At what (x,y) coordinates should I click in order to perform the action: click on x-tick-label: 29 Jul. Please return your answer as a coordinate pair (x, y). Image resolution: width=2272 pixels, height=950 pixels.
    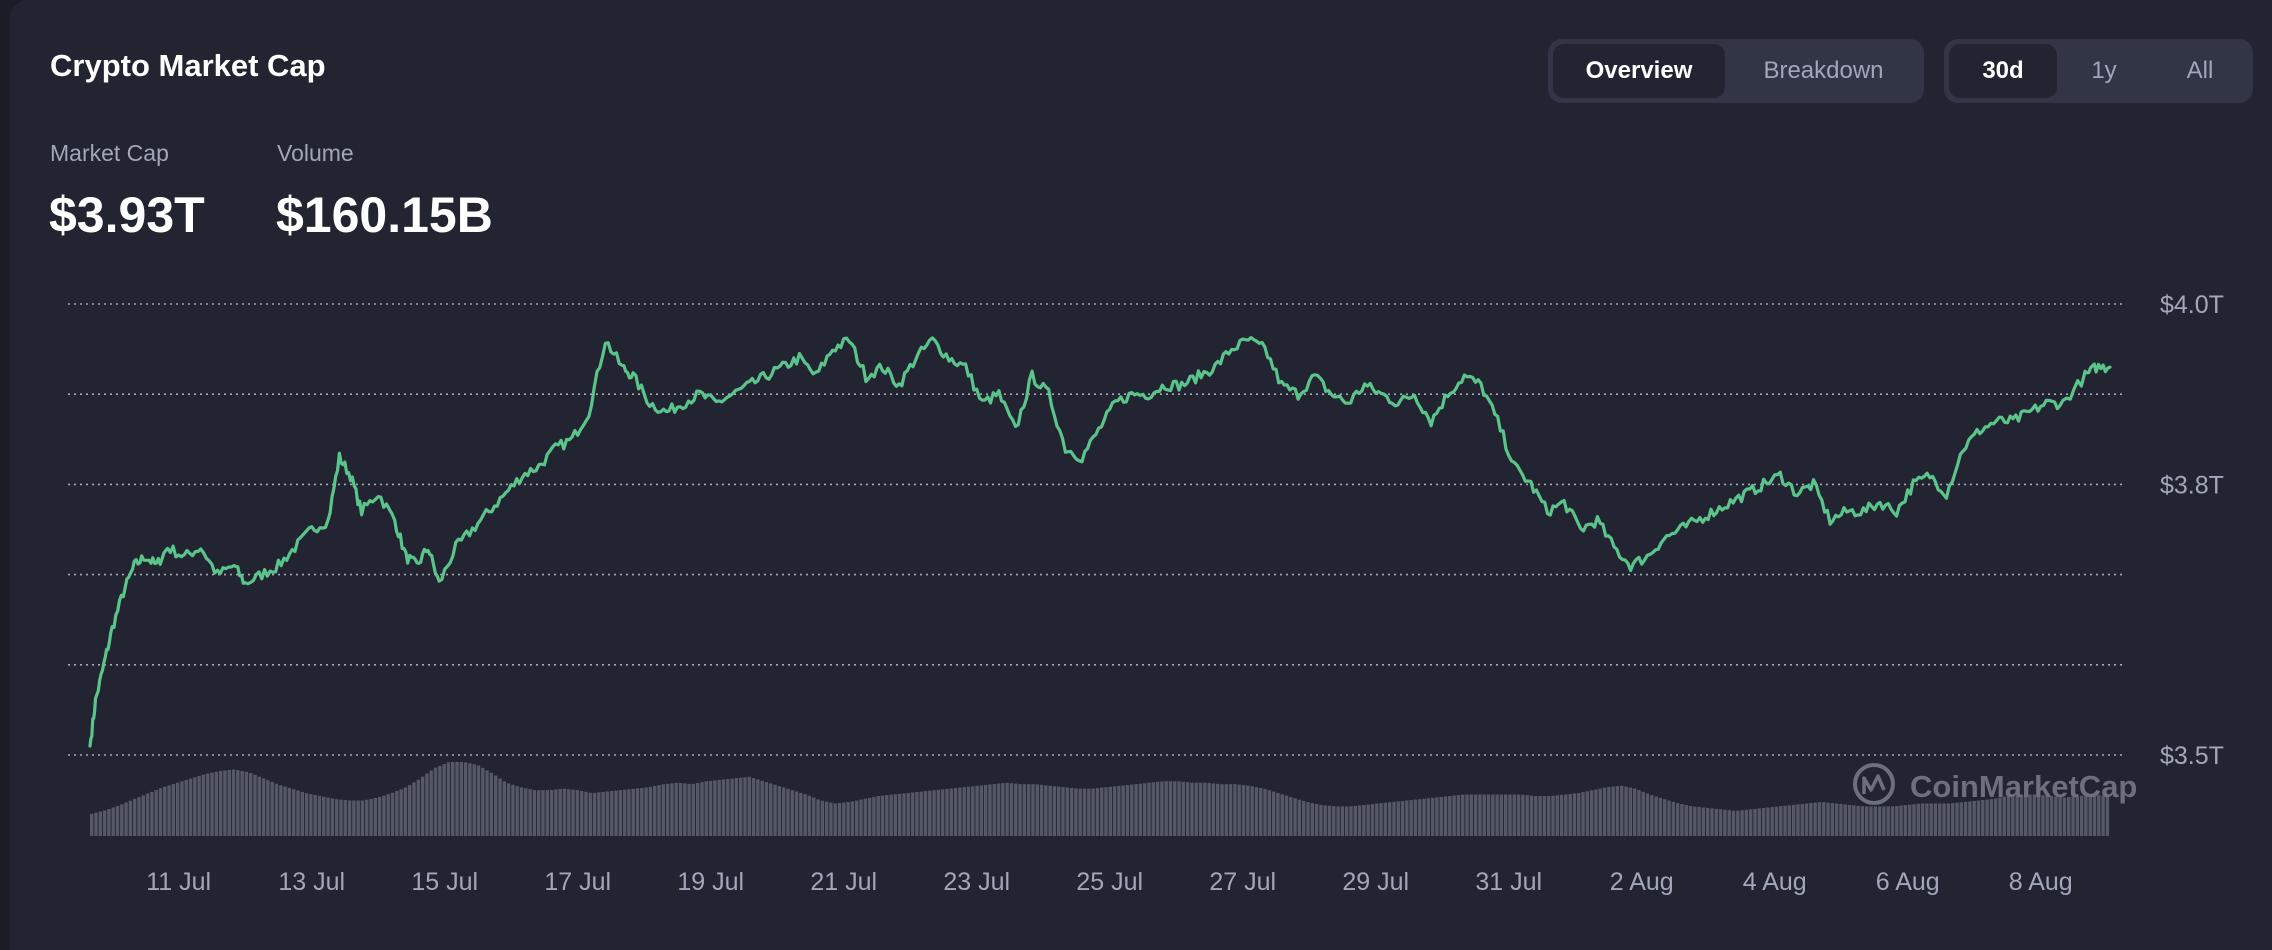
    Looking at the image, I should click on (1375, 882).